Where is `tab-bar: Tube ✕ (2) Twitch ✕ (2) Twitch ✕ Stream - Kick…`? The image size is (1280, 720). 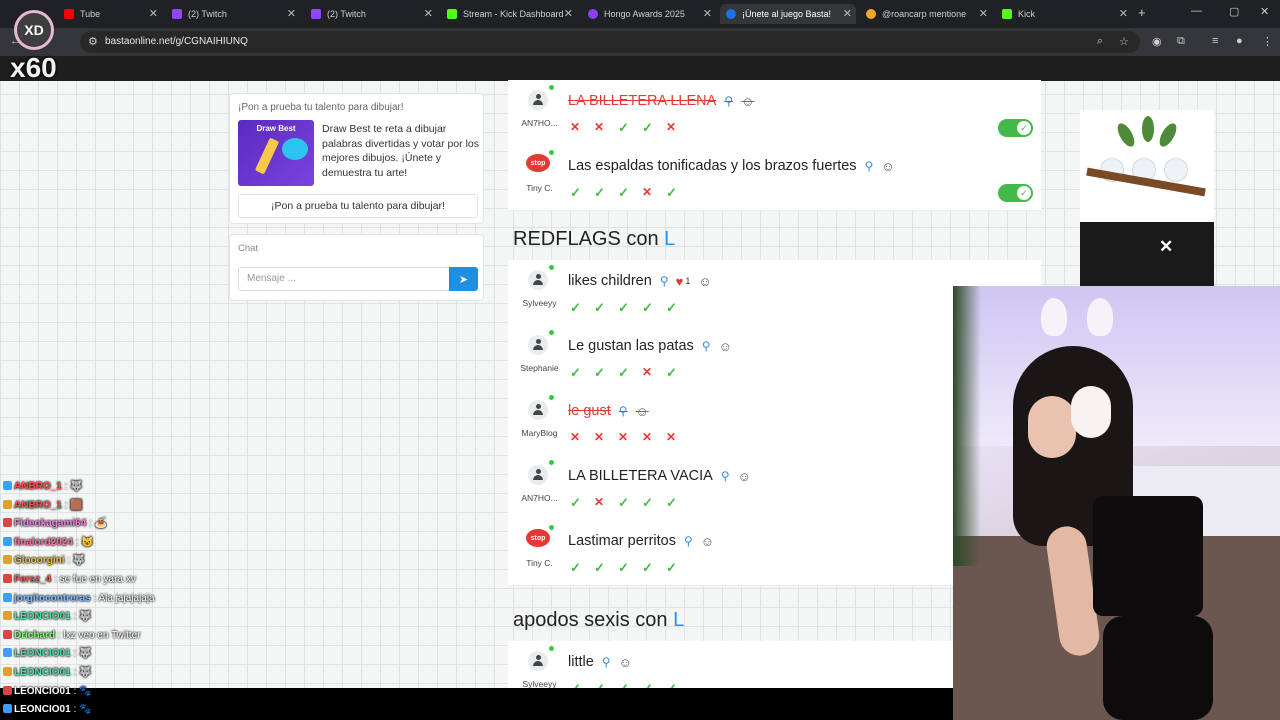 tab-bar: Tube ✕ (2) Twitch ✕ (2) Twitch ✕ Stream - Kick… is located at coordinates (640, 14).